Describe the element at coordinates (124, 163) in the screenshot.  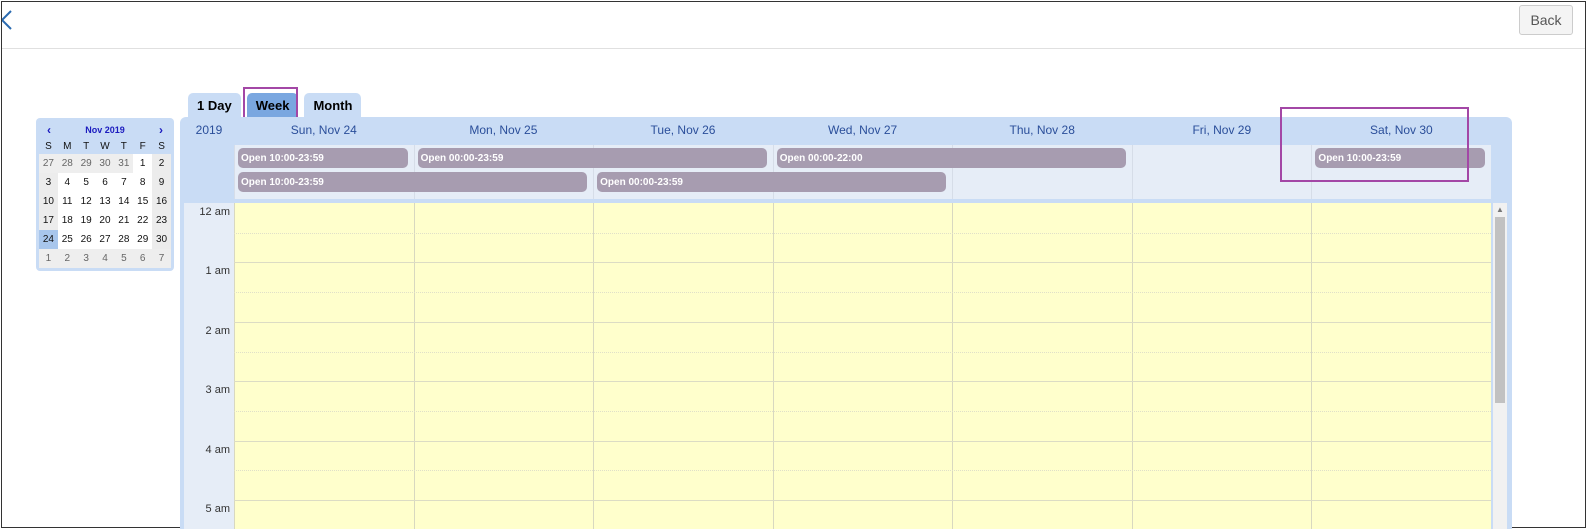
I see `mini-day-cell: 31` at that location.